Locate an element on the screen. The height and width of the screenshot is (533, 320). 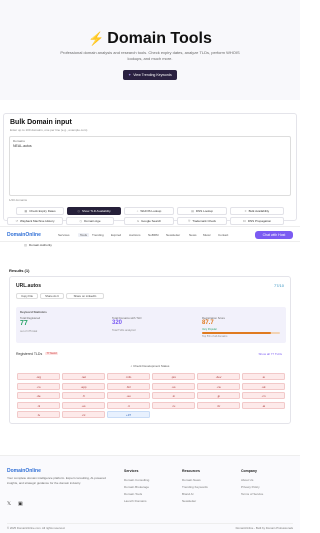
tool-check-expiry: ▦ Check Expiry Dates is located at coordinates (40, 211).